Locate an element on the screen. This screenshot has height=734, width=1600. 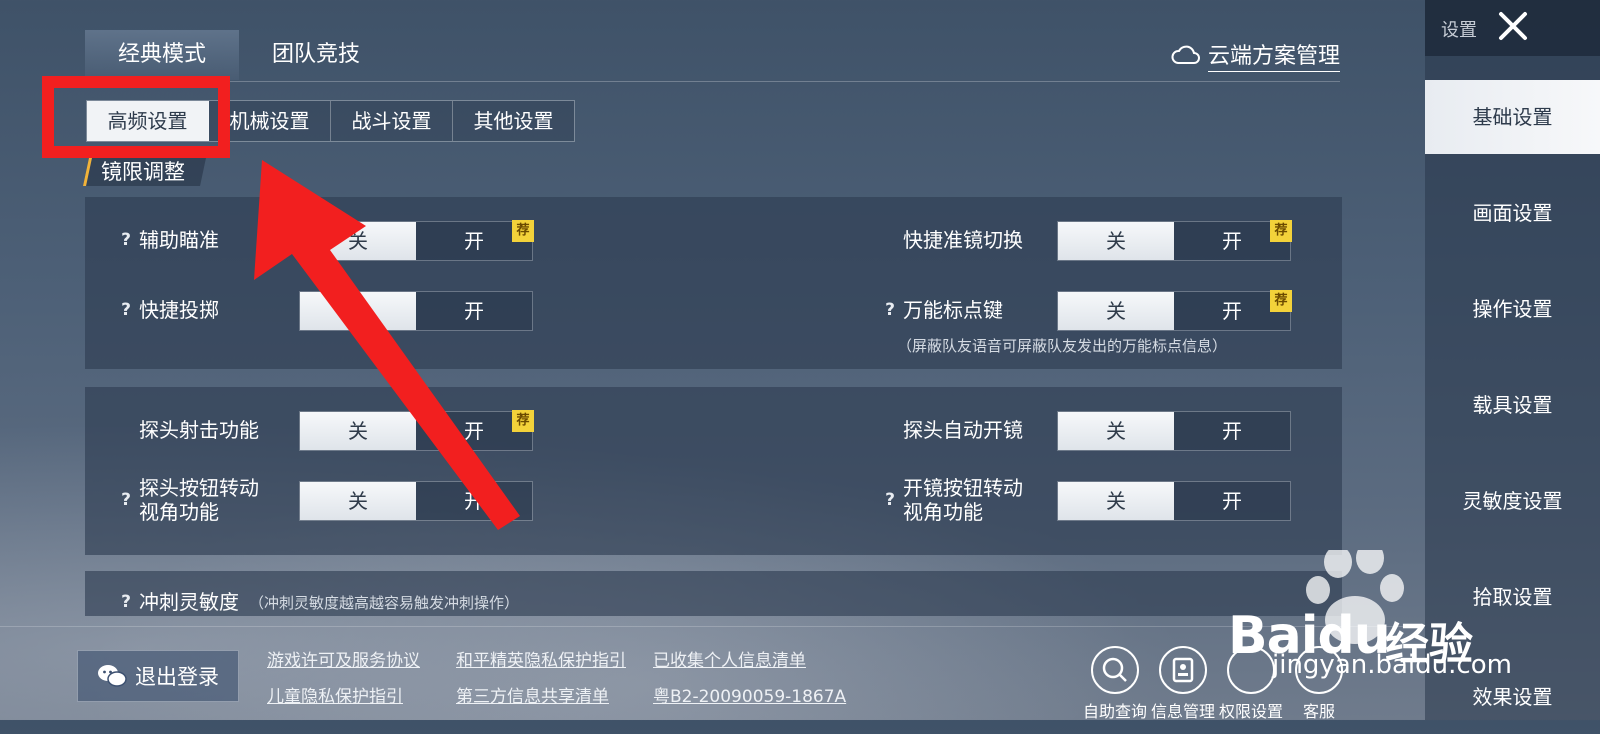
annotation-arrow-icon is located at coordinates (387, 345).